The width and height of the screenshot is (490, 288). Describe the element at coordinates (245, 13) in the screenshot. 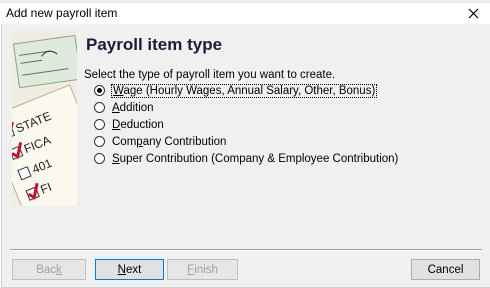

I see `title-bar: Add new payroll item` at that location.